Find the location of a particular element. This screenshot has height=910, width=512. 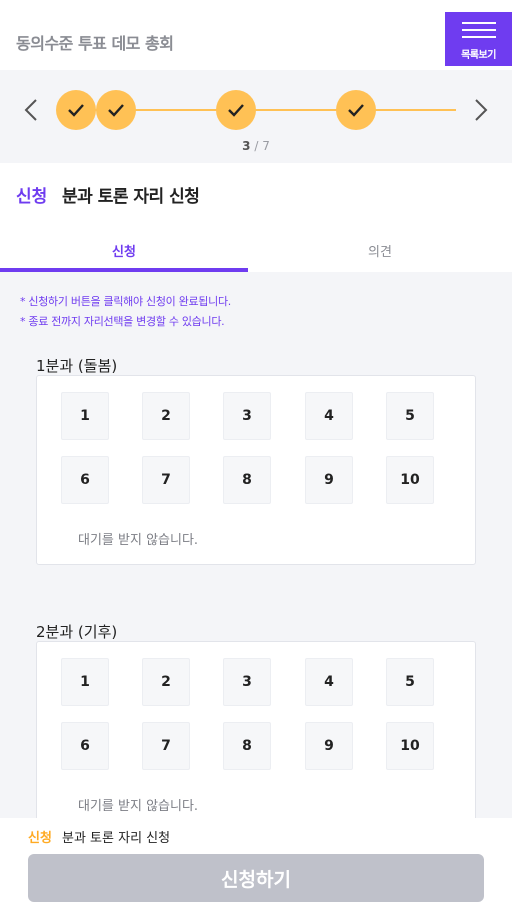

total-steps: 7 is located at coordinates (266, 146).